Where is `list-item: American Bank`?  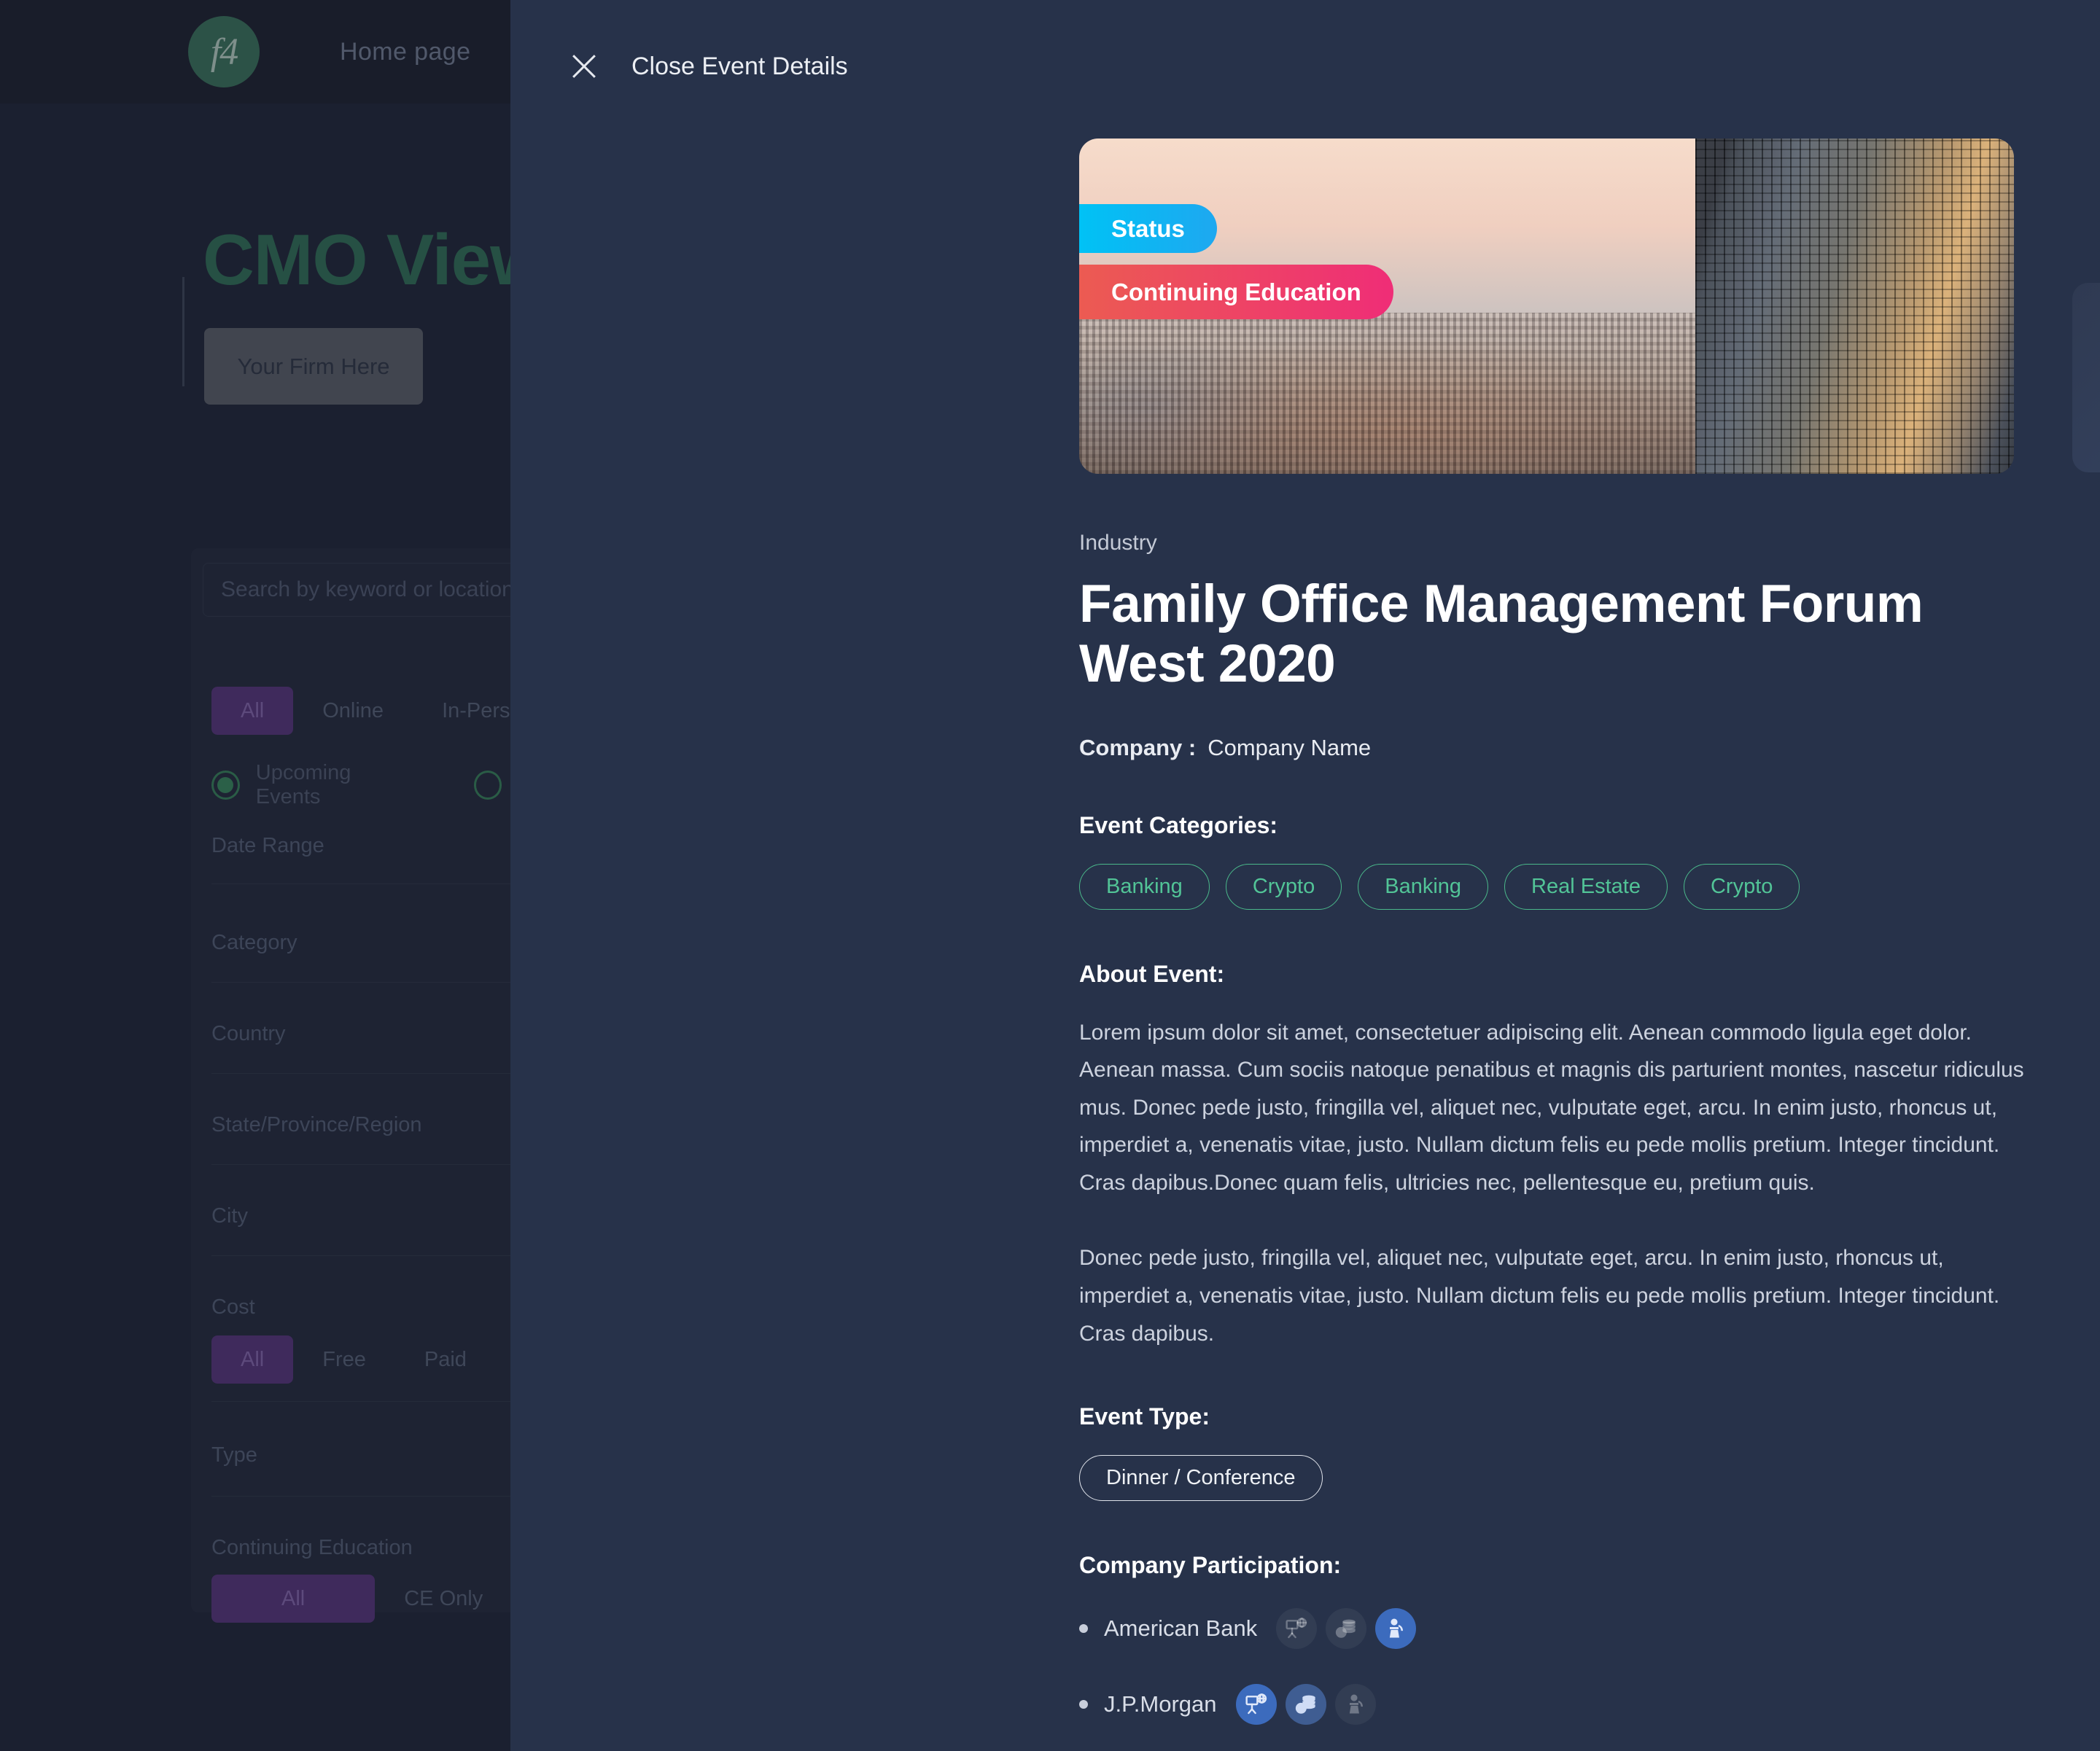
list-item: American Bank is located at coordinates (1553, 1629).